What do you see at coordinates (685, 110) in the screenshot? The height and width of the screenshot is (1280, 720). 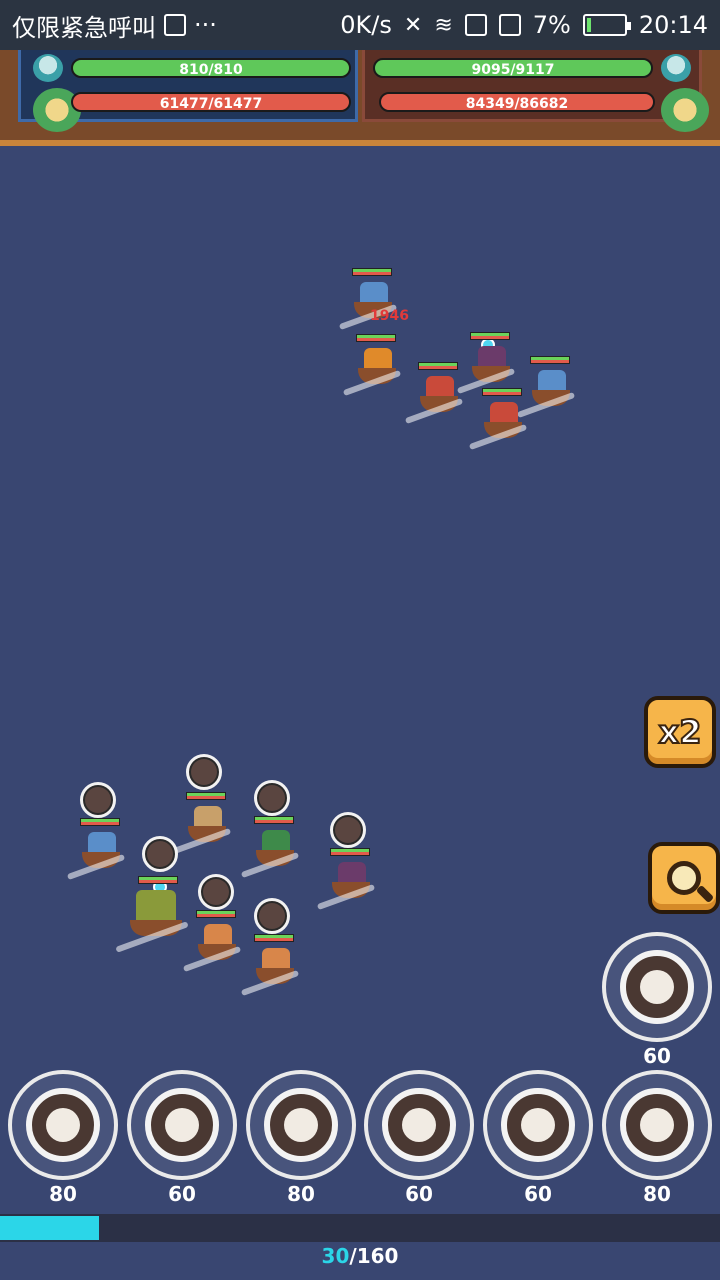 I see `enemy-ship-icon` at bounding box center [685, 110].